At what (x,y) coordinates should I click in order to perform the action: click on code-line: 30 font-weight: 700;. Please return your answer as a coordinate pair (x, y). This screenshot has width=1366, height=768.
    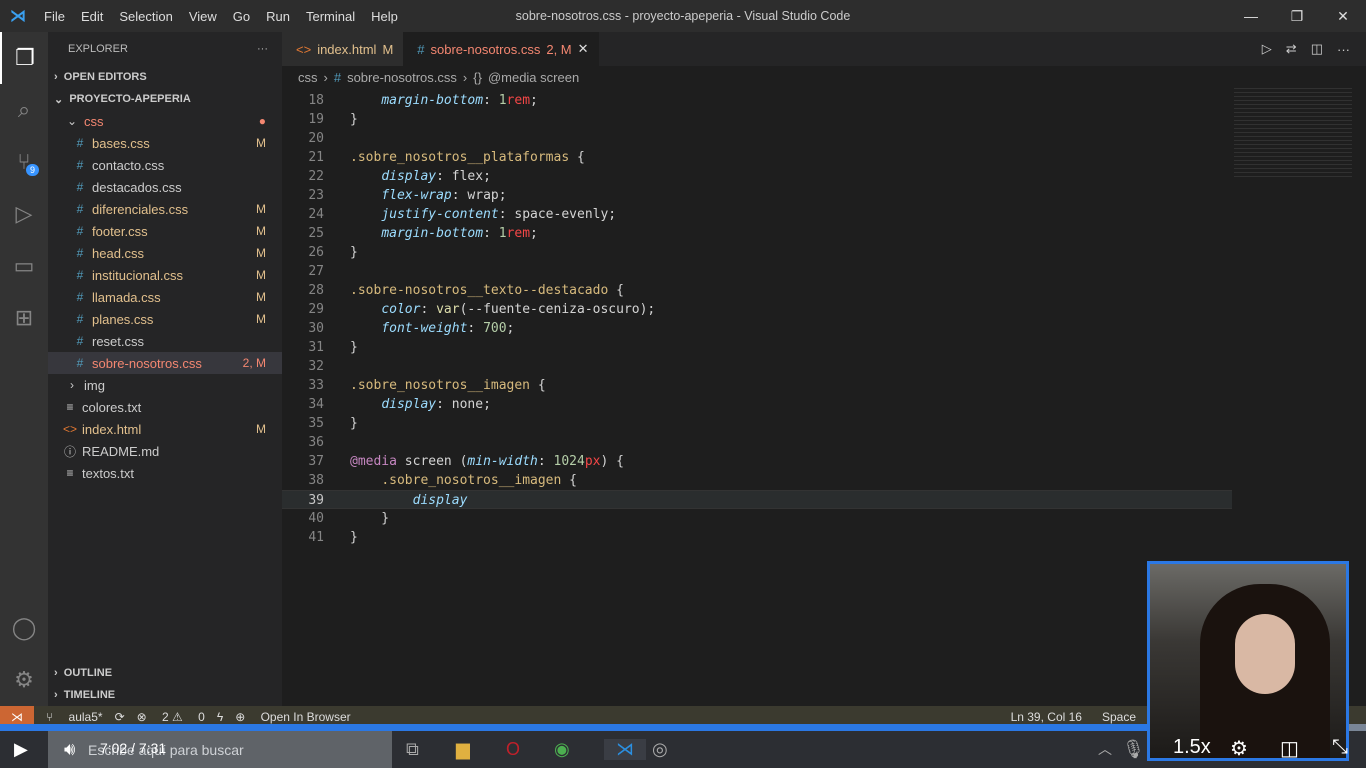
    Looking at the image, I should click on (824, 328).